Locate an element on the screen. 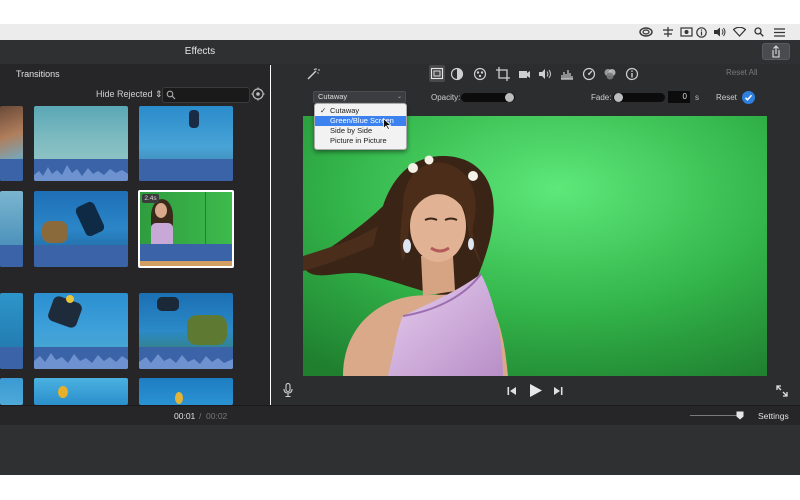  current-time: 00:01 is located at coordinates (185, 416).